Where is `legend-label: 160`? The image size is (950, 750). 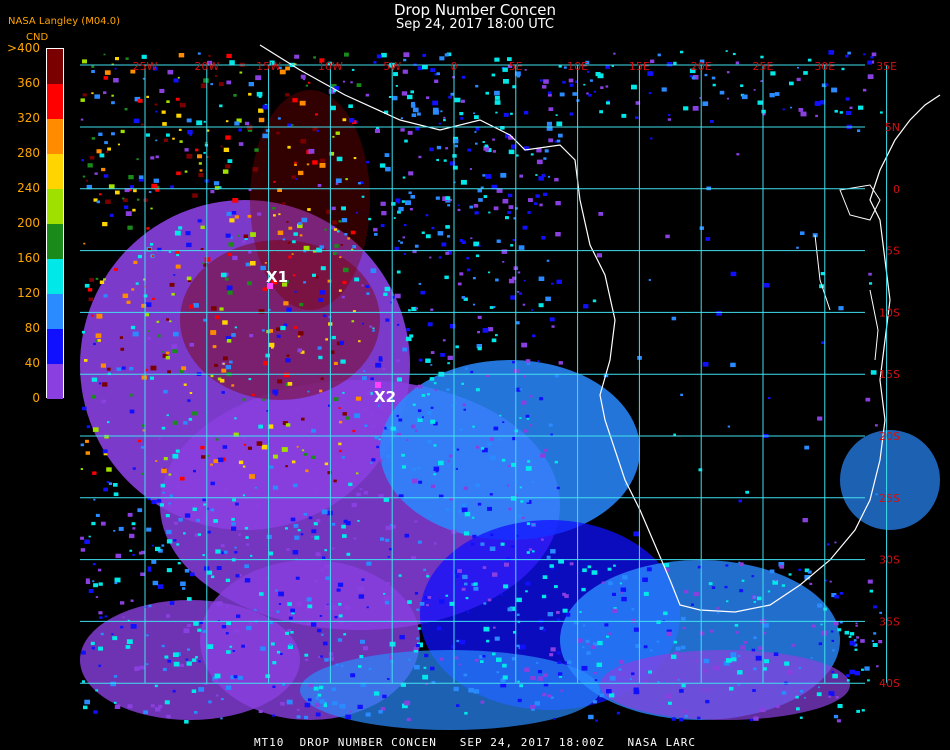 legend-label: 160 is located at coordinates (28, 258).